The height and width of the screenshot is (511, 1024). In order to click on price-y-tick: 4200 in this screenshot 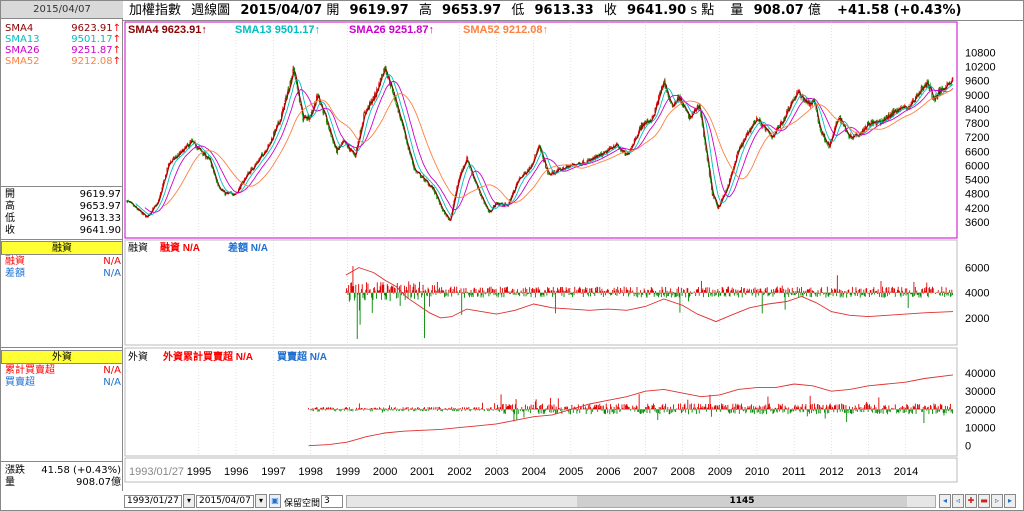, I will do `click(977, 209)`.